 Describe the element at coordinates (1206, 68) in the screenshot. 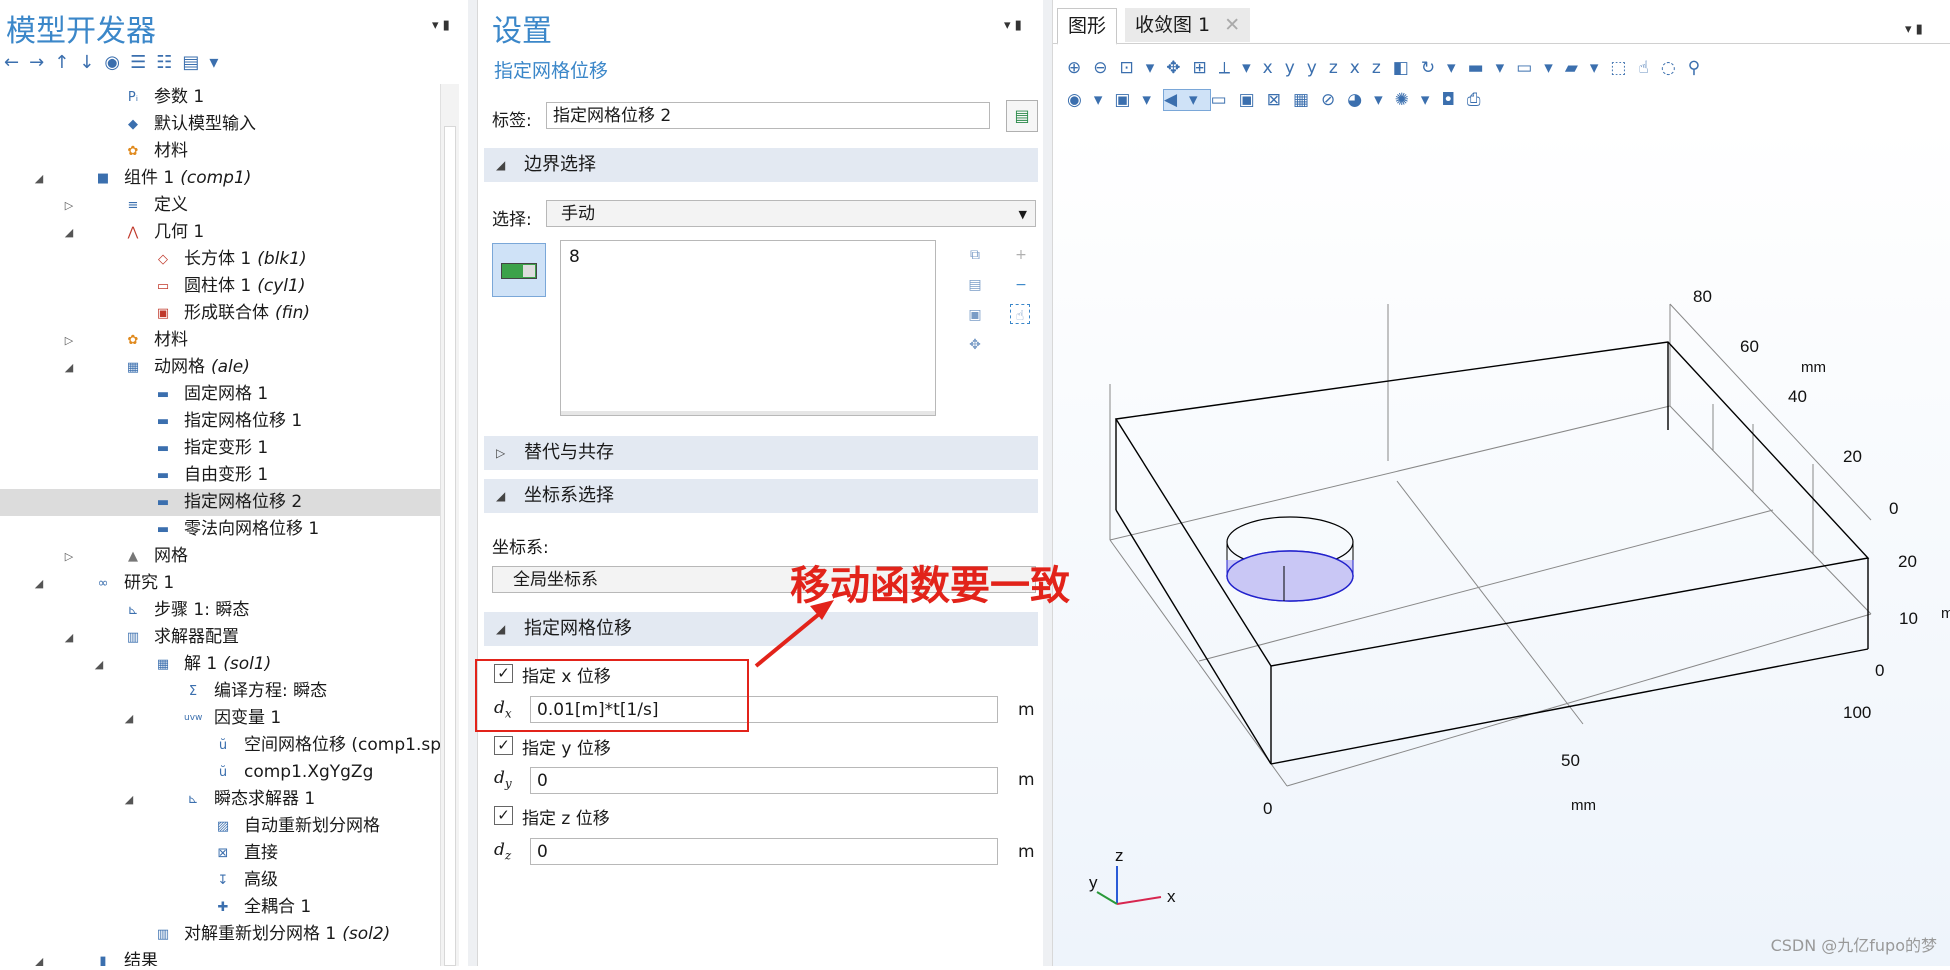

I see `zoom-extents-icon: ⊞` at that location.